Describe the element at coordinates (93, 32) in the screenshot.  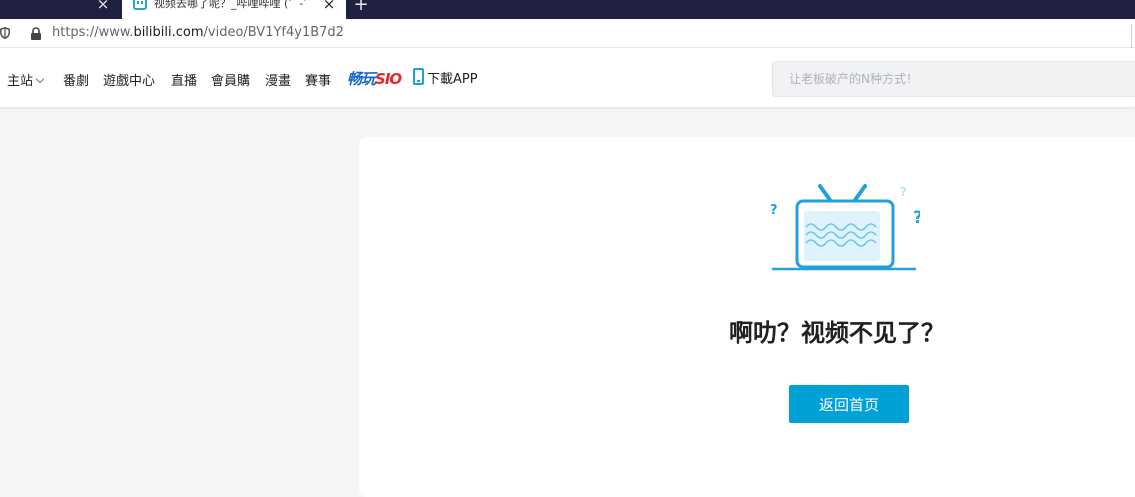
I see `url-prefix: https://www.` at that location.